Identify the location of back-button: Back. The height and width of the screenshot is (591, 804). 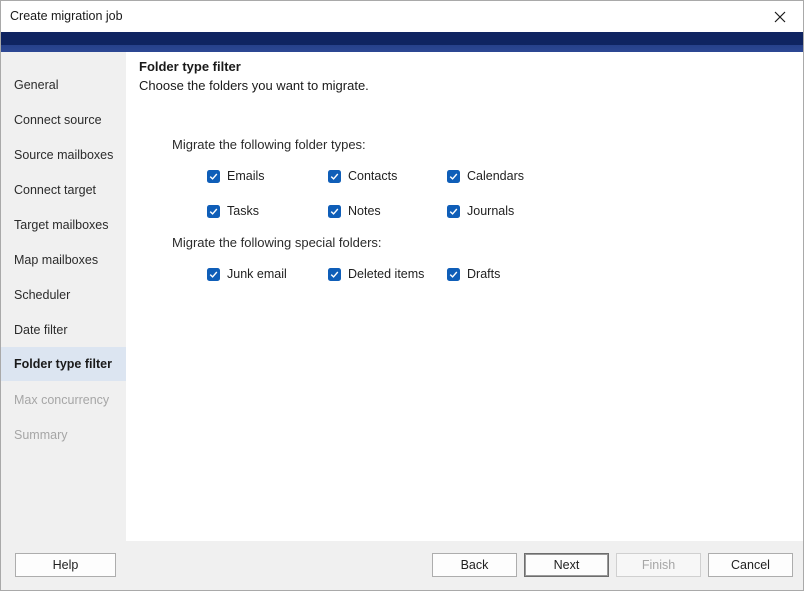
(474, 565).